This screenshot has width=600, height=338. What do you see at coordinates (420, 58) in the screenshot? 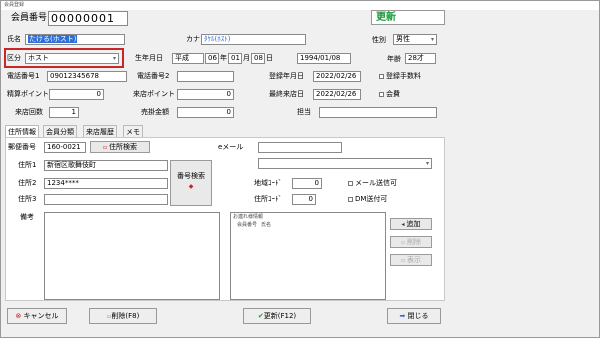
I see `age-field: 28才` at bounding box center [420, 58].